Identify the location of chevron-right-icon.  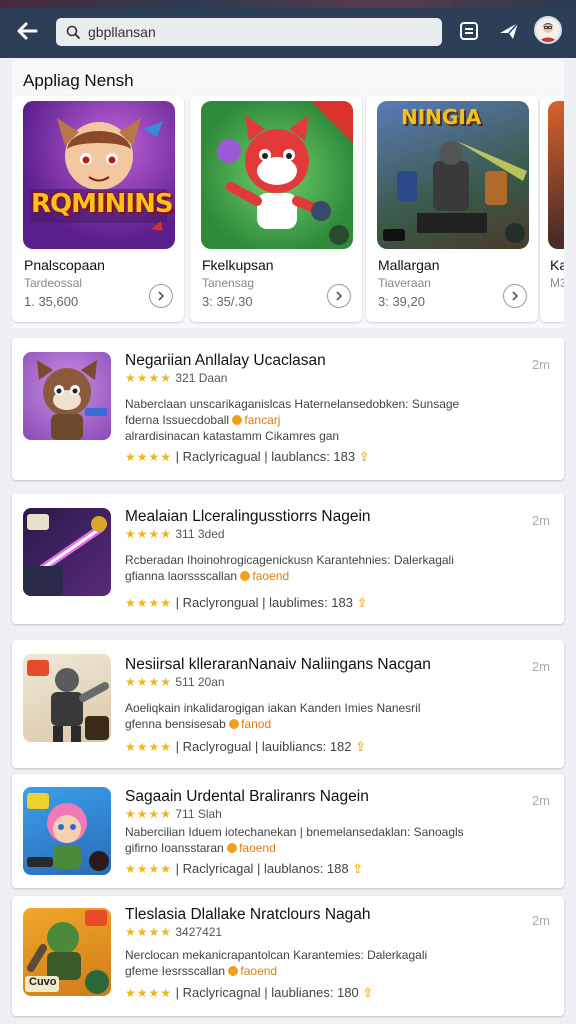
(339, 296).